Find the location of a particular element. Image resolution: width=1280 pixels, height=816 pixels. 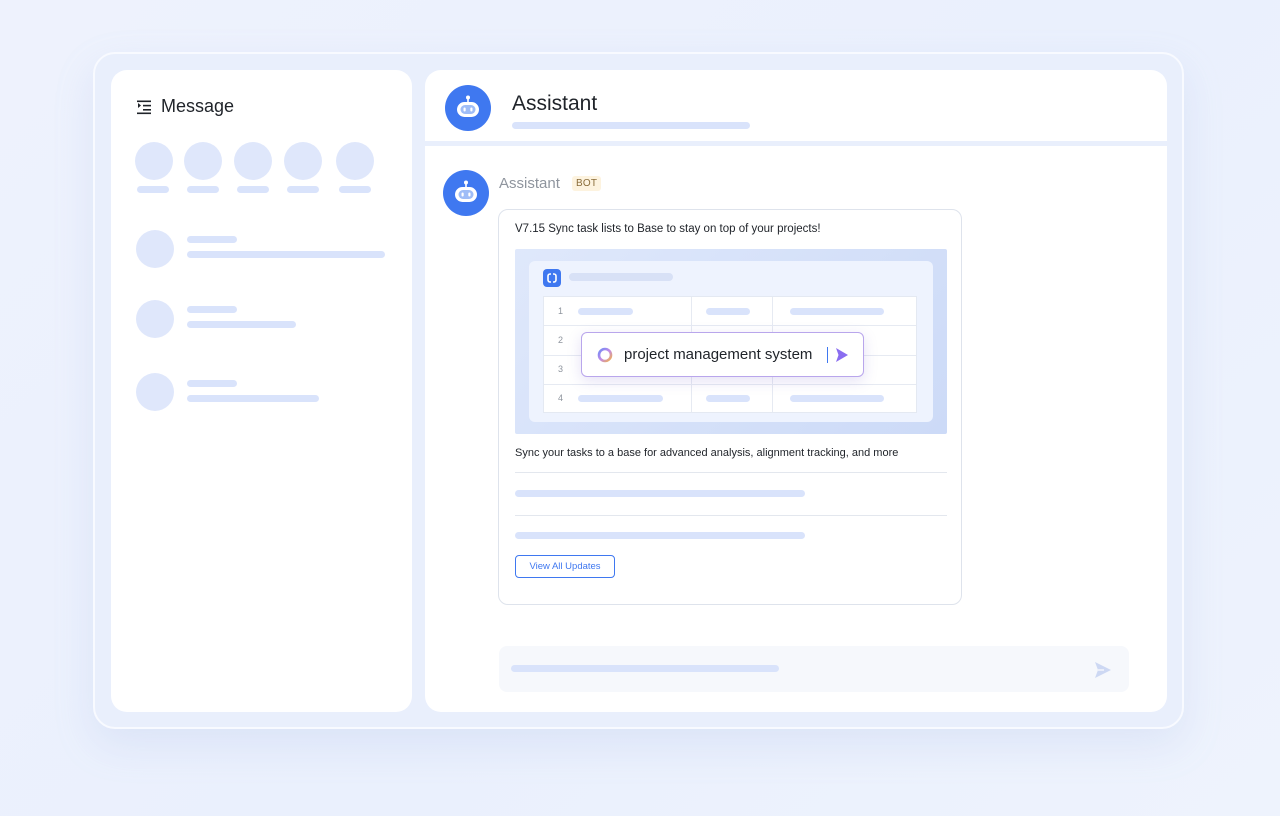

chat-subtitle-placeholder is located at coordinates (631, 125).